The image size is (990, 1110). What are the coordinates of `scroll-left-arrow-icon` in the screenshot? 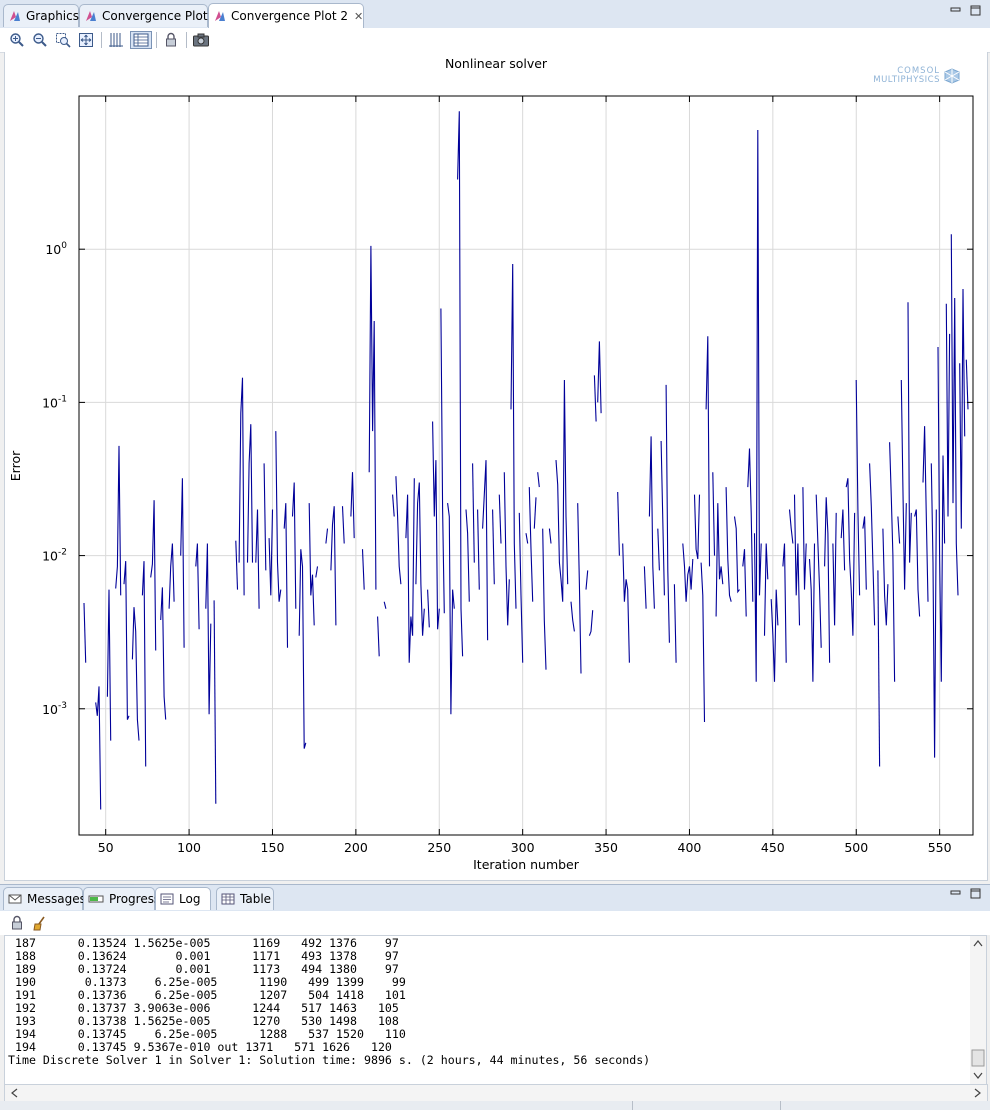 It's located at (14, 1093).